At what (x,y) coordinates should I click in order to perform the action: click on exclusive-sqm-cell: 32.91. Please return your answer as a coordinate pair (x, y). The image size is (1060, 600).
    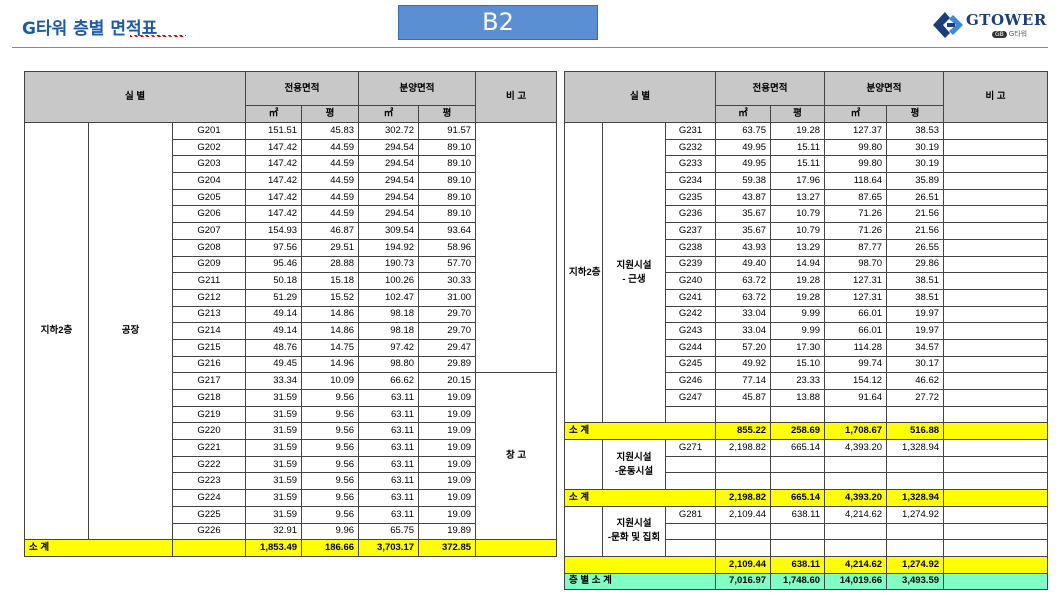
    Looking at the image, I should click on (274, 531).